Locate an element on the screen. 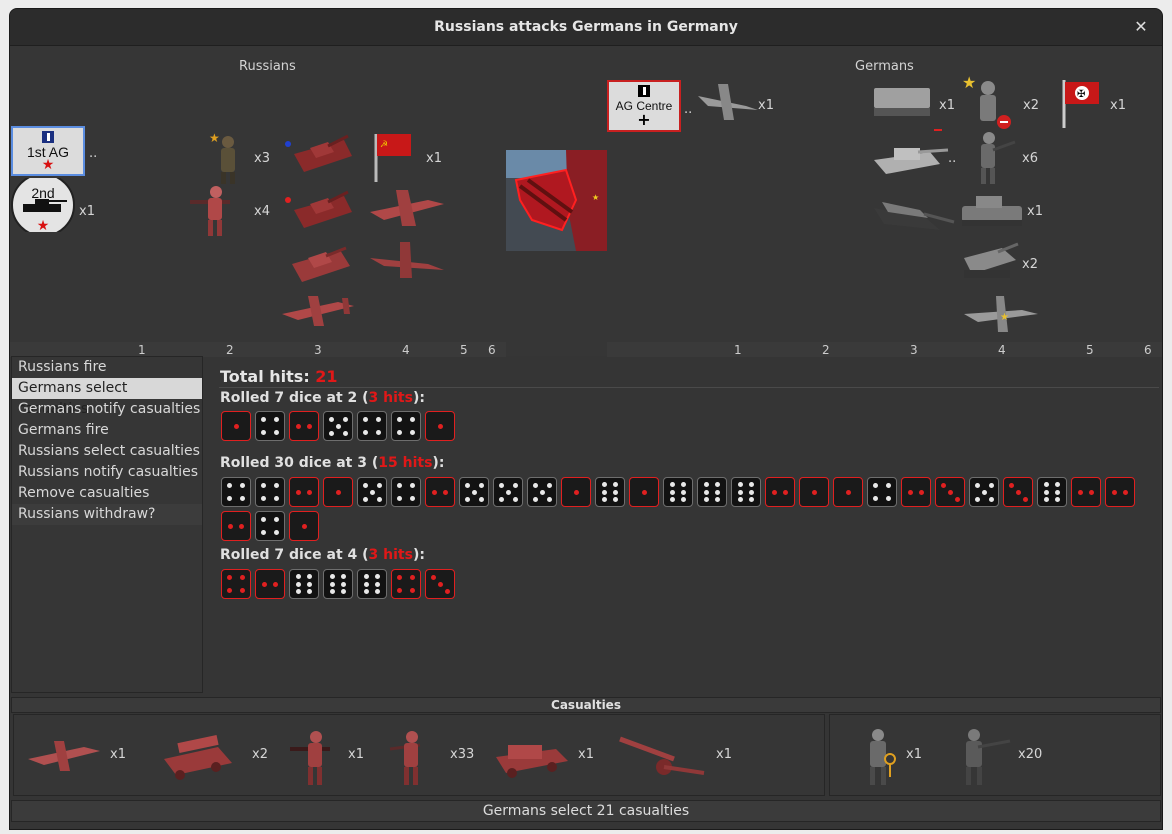 This screenshot has height=834, width=1172. step-item: Germans fire is located at coordinates (107, 430).